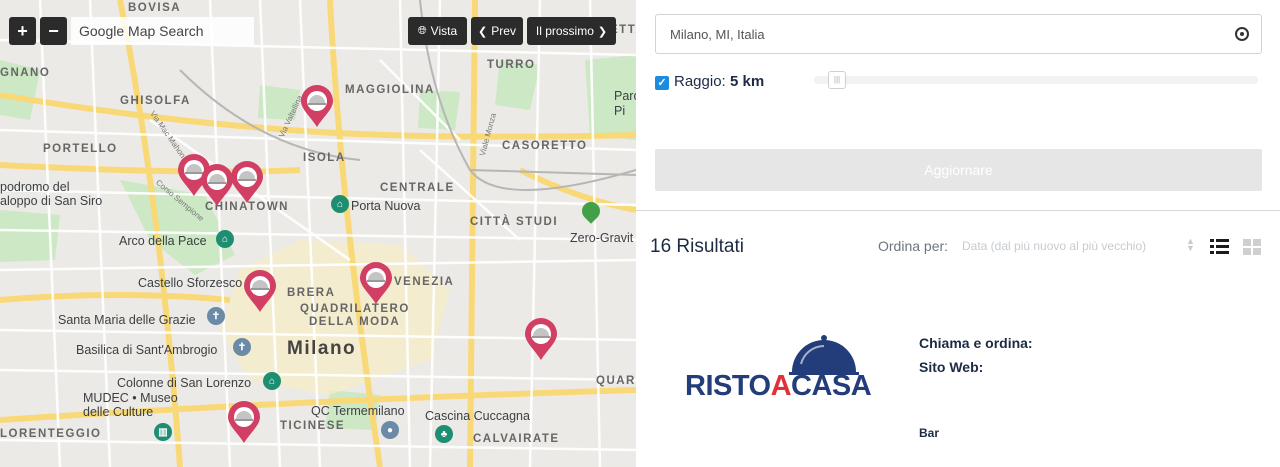 Image resolution: width=1280 pixels, height=467 pixels. I want to click on park-icon: ♣, so click(444, 434).